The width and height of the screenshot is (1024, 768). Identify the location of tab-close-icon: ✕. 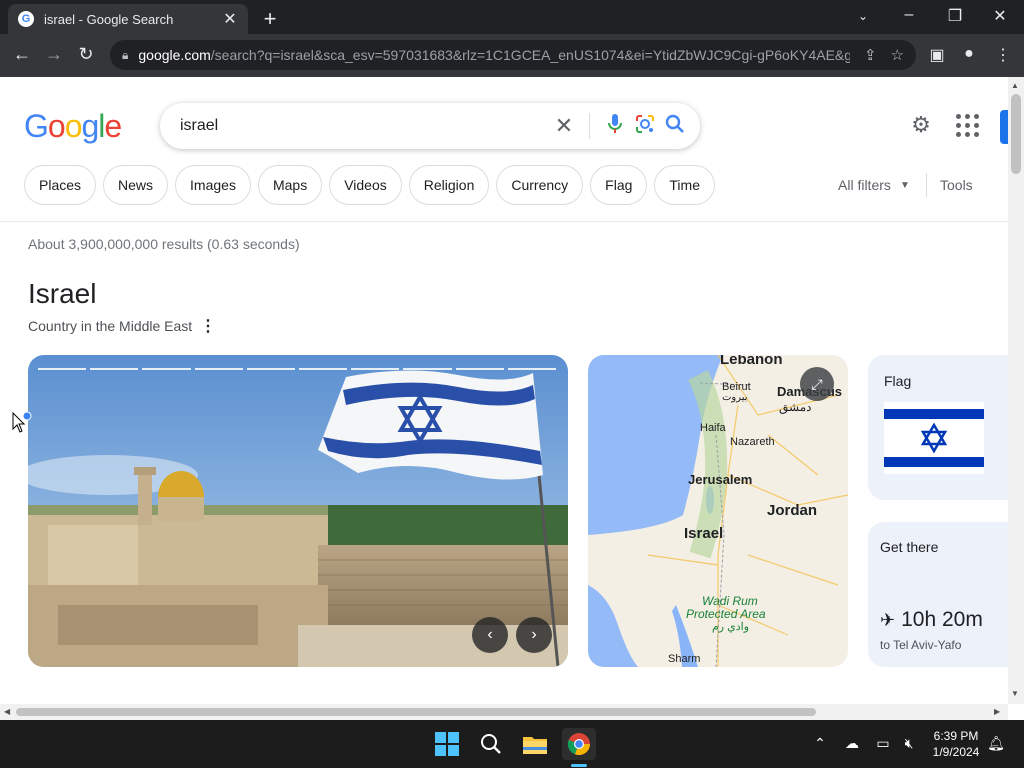
(230, 19).